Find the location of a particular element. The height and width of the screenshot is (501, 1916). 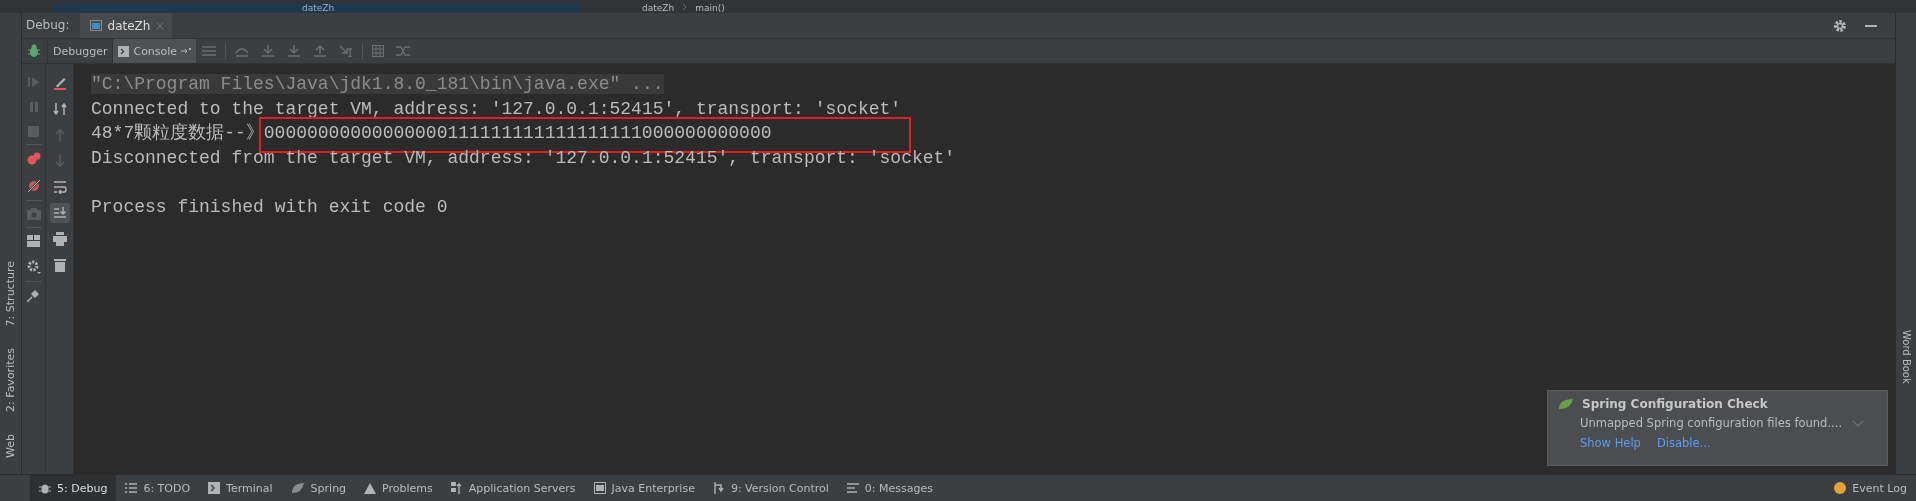

tool-window-tab: Web is located at coordinates (10, 446).